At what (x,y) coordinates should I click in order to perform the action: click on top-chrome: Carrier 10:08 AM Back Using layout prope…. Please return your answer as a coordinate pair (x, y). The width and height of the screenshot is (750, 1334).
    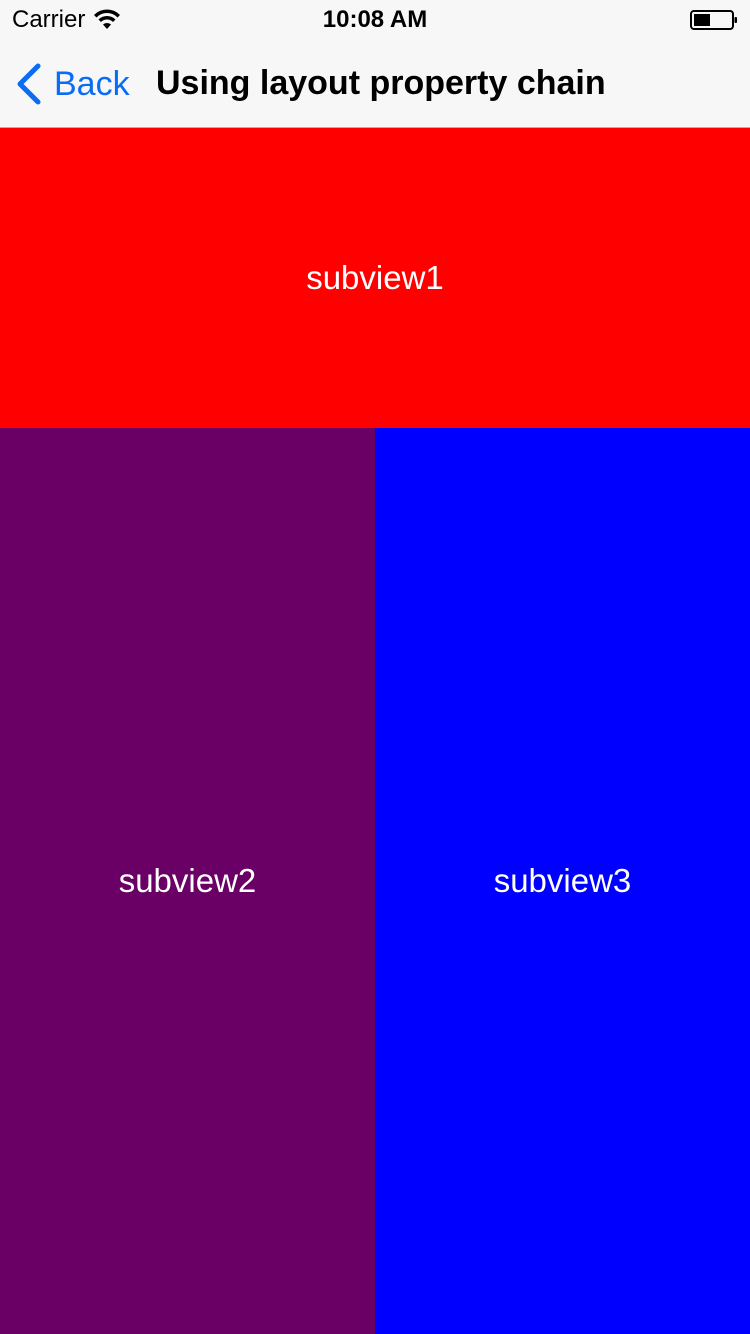
    Looking at the image, I should click on (375, 64).